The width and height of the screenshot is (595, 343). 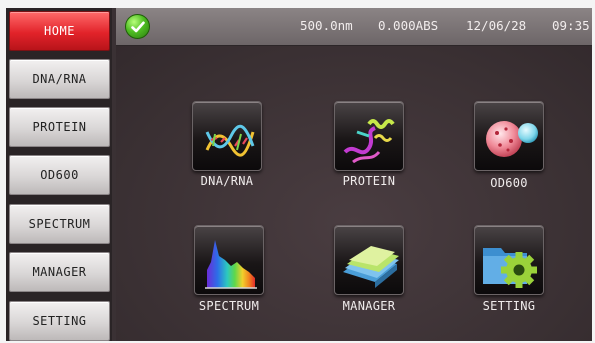 I want to click on sidebar-item-od600: OD600, so click(x=59, y=175).